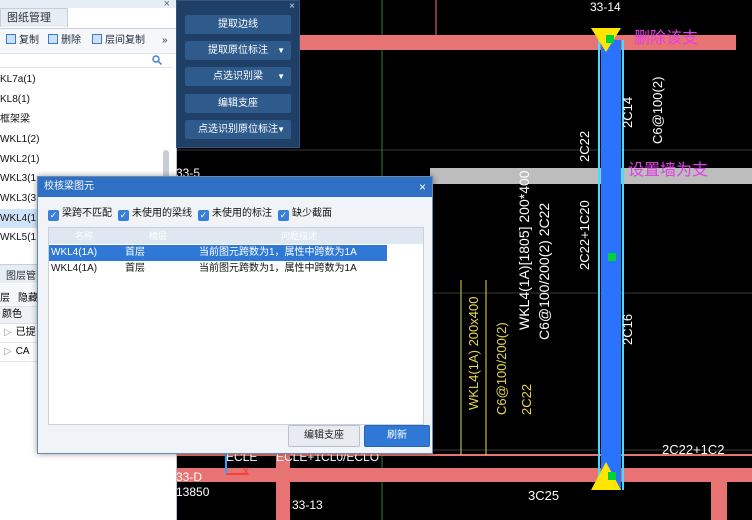  What do you see at coordinates (157, 60) in the screenshot?
I see `search-icon` at bounding box center [157, 60].